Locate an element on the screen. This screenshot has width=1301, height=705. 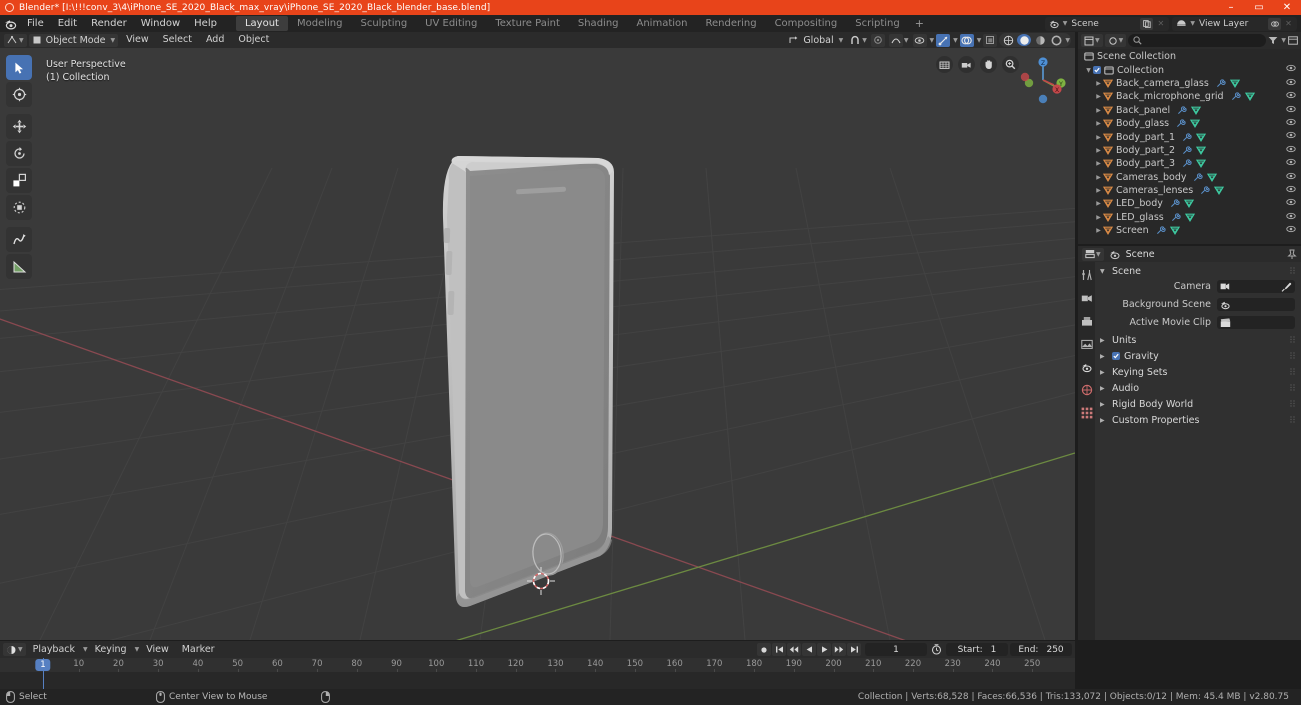
viewport-menu-view: View is located at coordinates (137, 40).